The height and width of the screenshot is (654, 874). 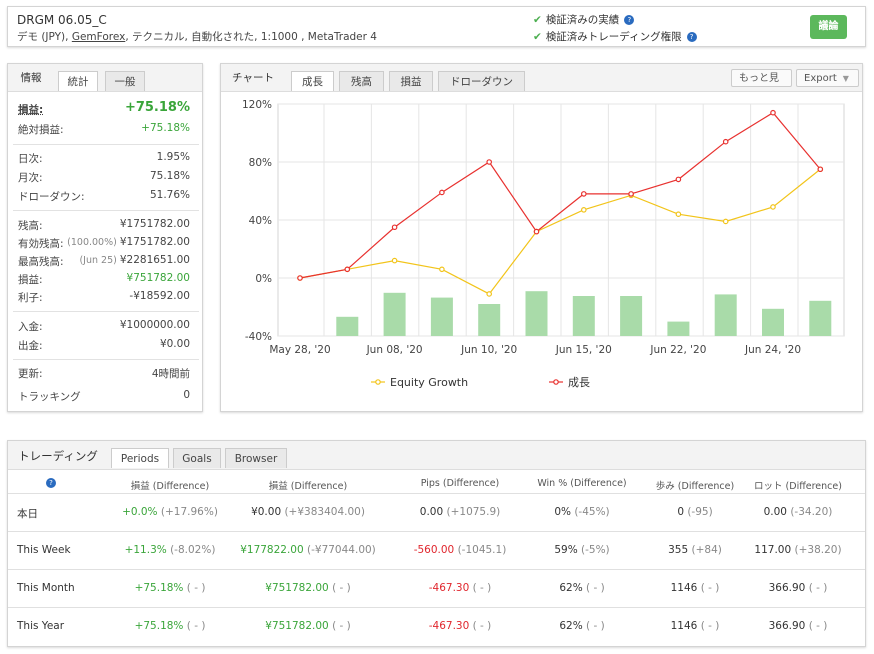 What do you see at coordinates (787, 588) in the screenshot?
I see `cell-value: 366.90` at bounding box center [787, 588].